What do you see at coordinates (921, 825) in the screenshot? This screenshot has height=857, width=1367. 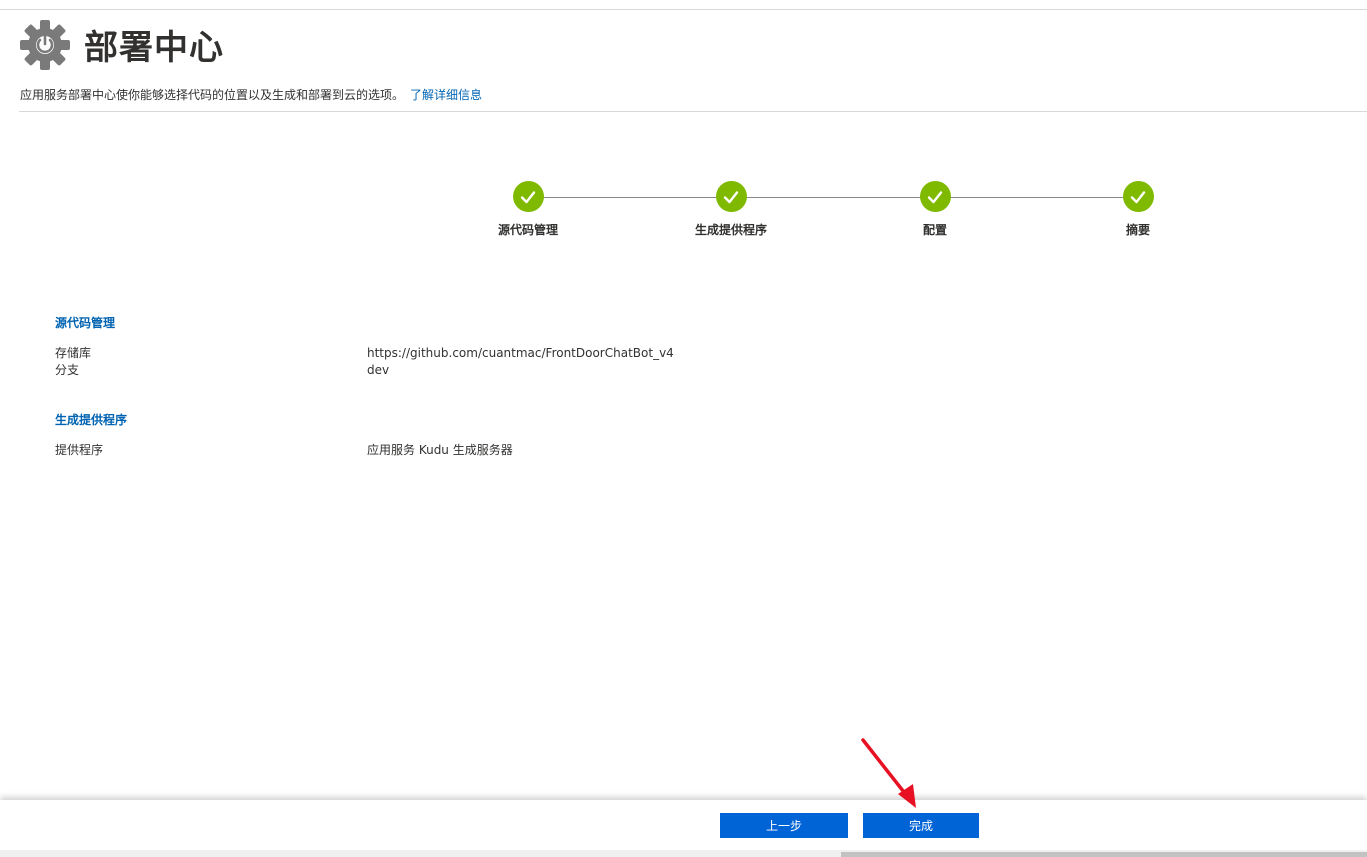 I see `finish-button: 完成` at bounding box center [921, 825].